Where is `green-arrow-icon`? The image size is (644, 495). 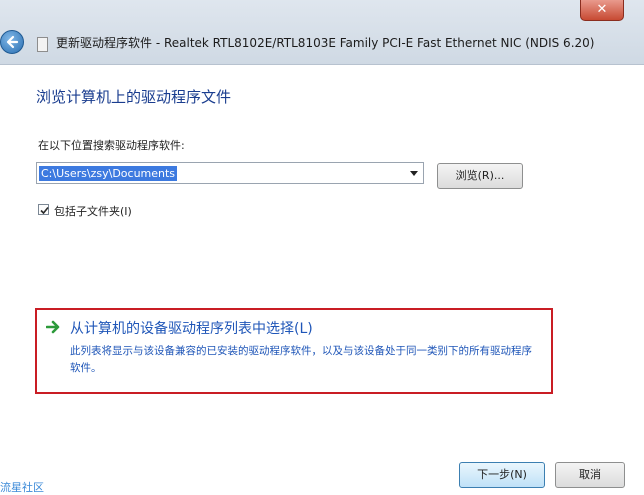
green-arrow-icon is located at coordinates (53, 327).